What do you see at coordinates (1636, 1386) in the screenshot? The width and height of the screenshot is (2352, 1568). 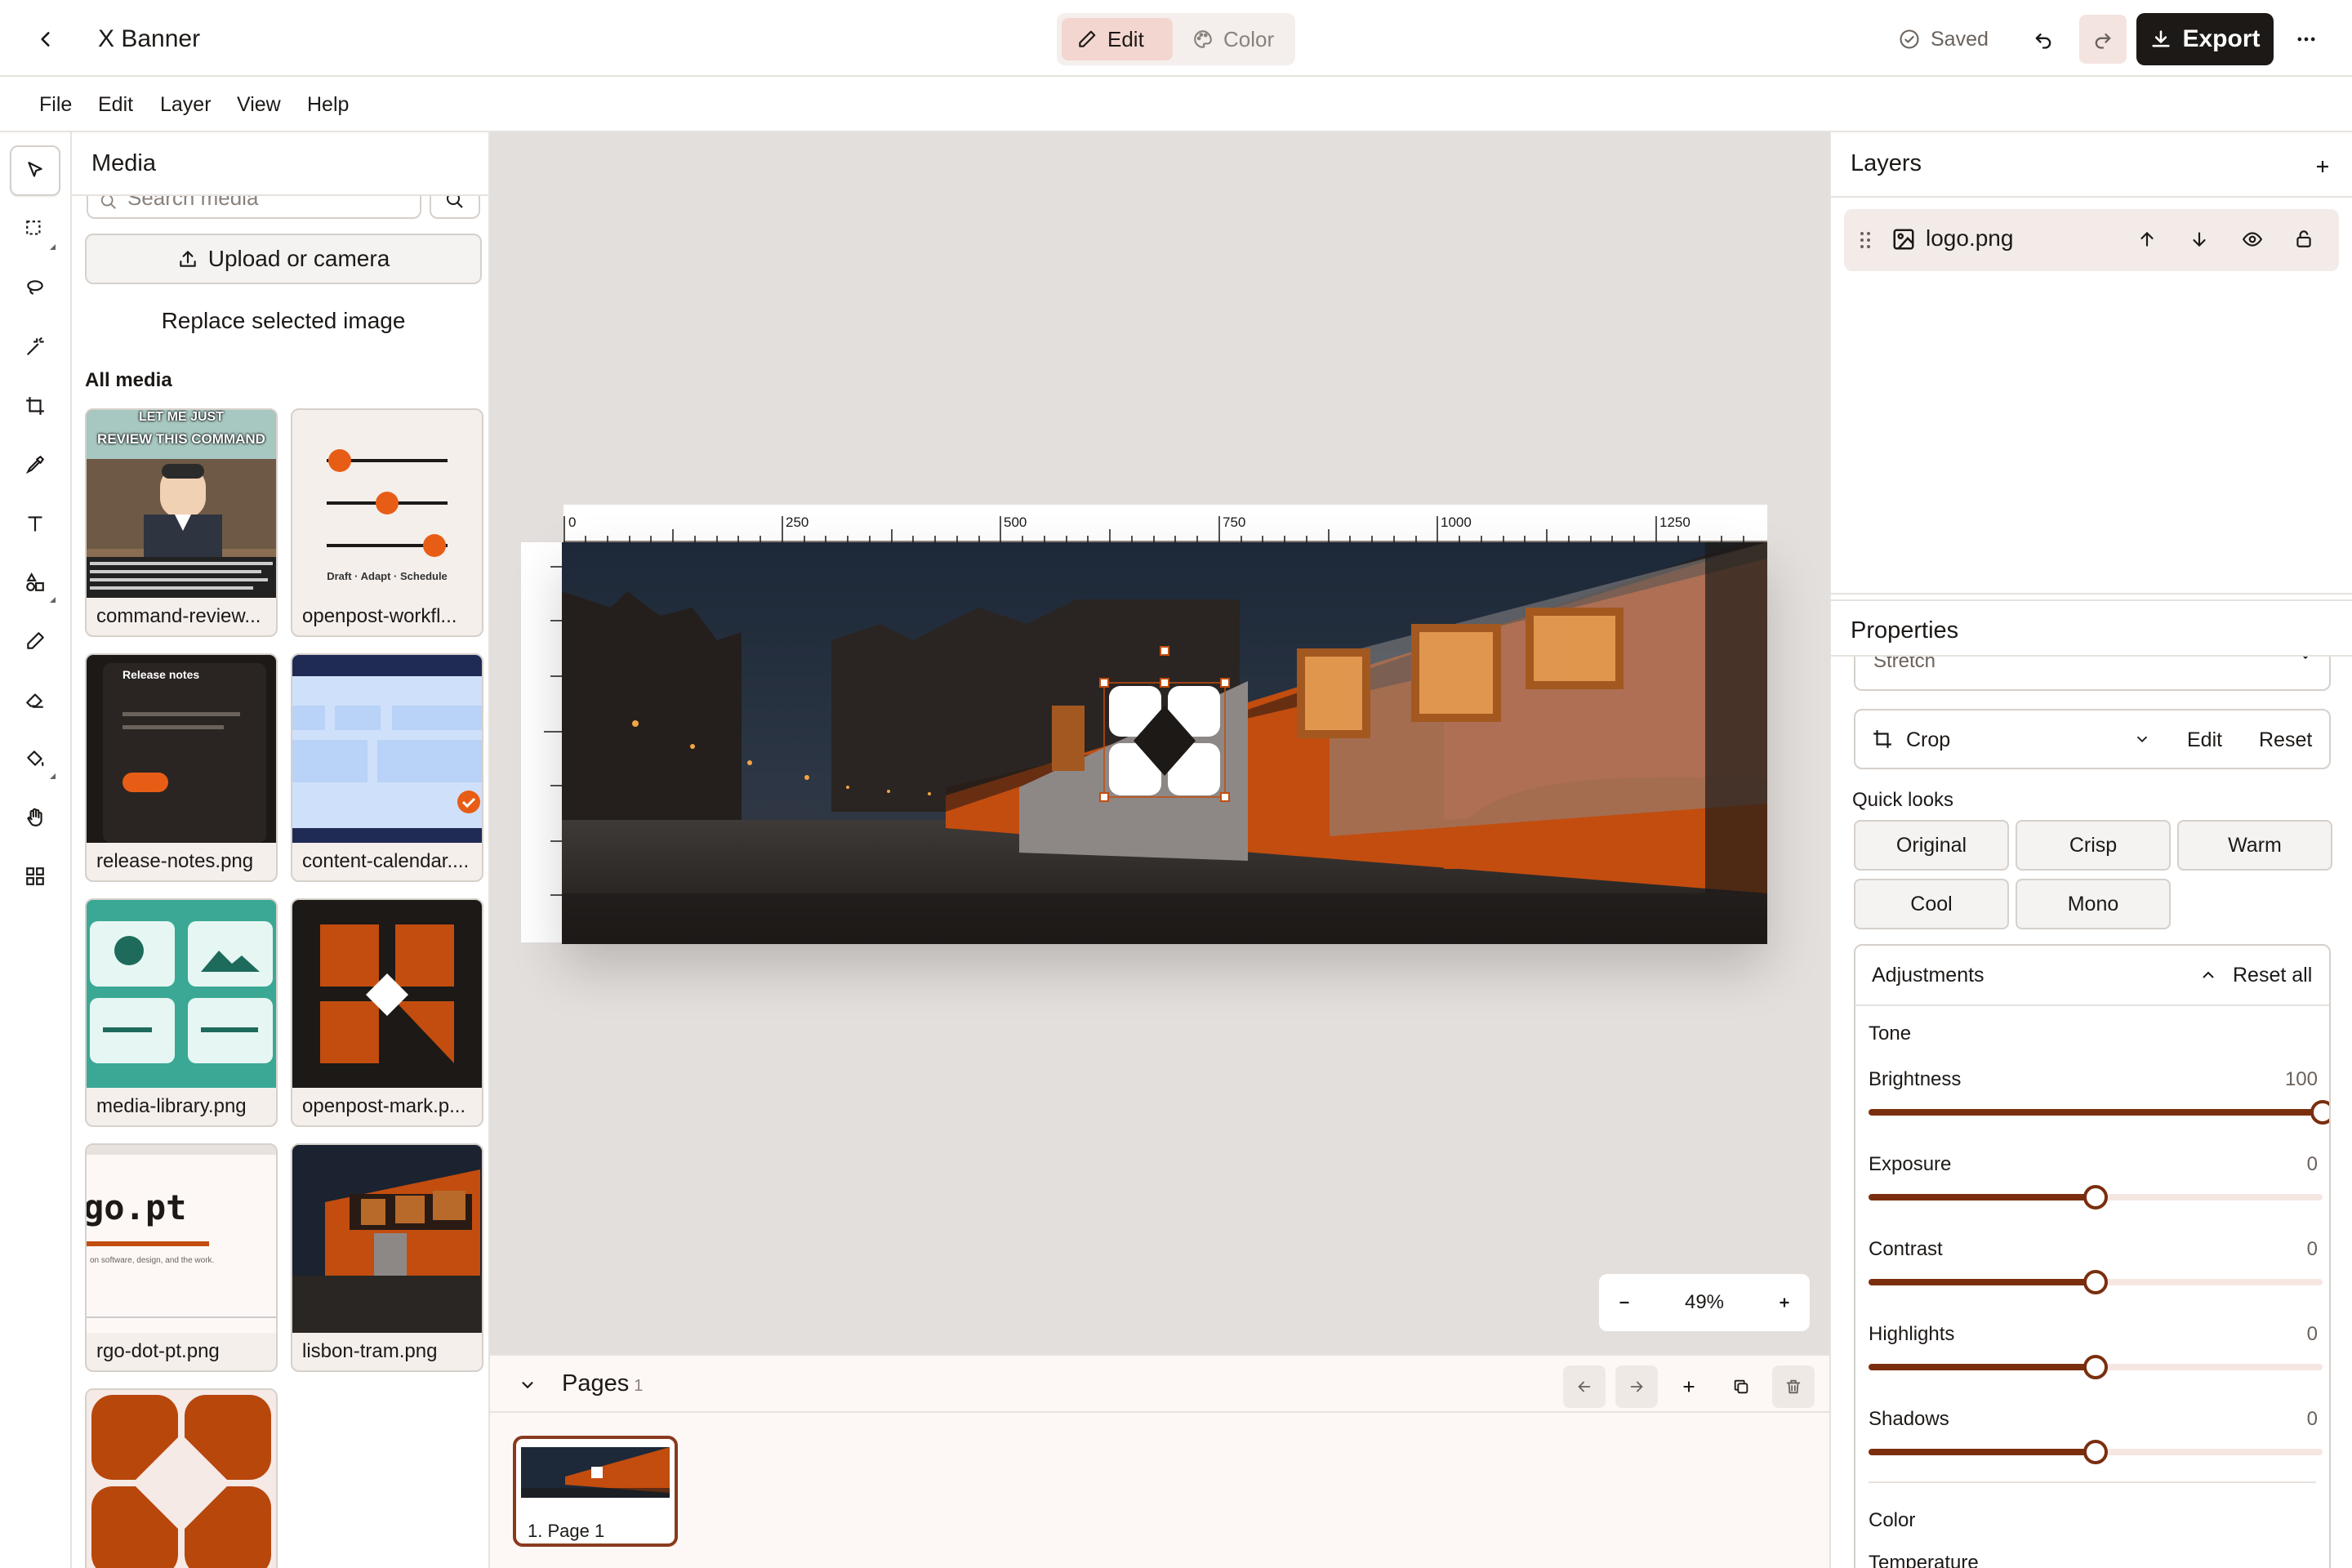 I see `next-page-button` at bounding box center [1636, 1386].